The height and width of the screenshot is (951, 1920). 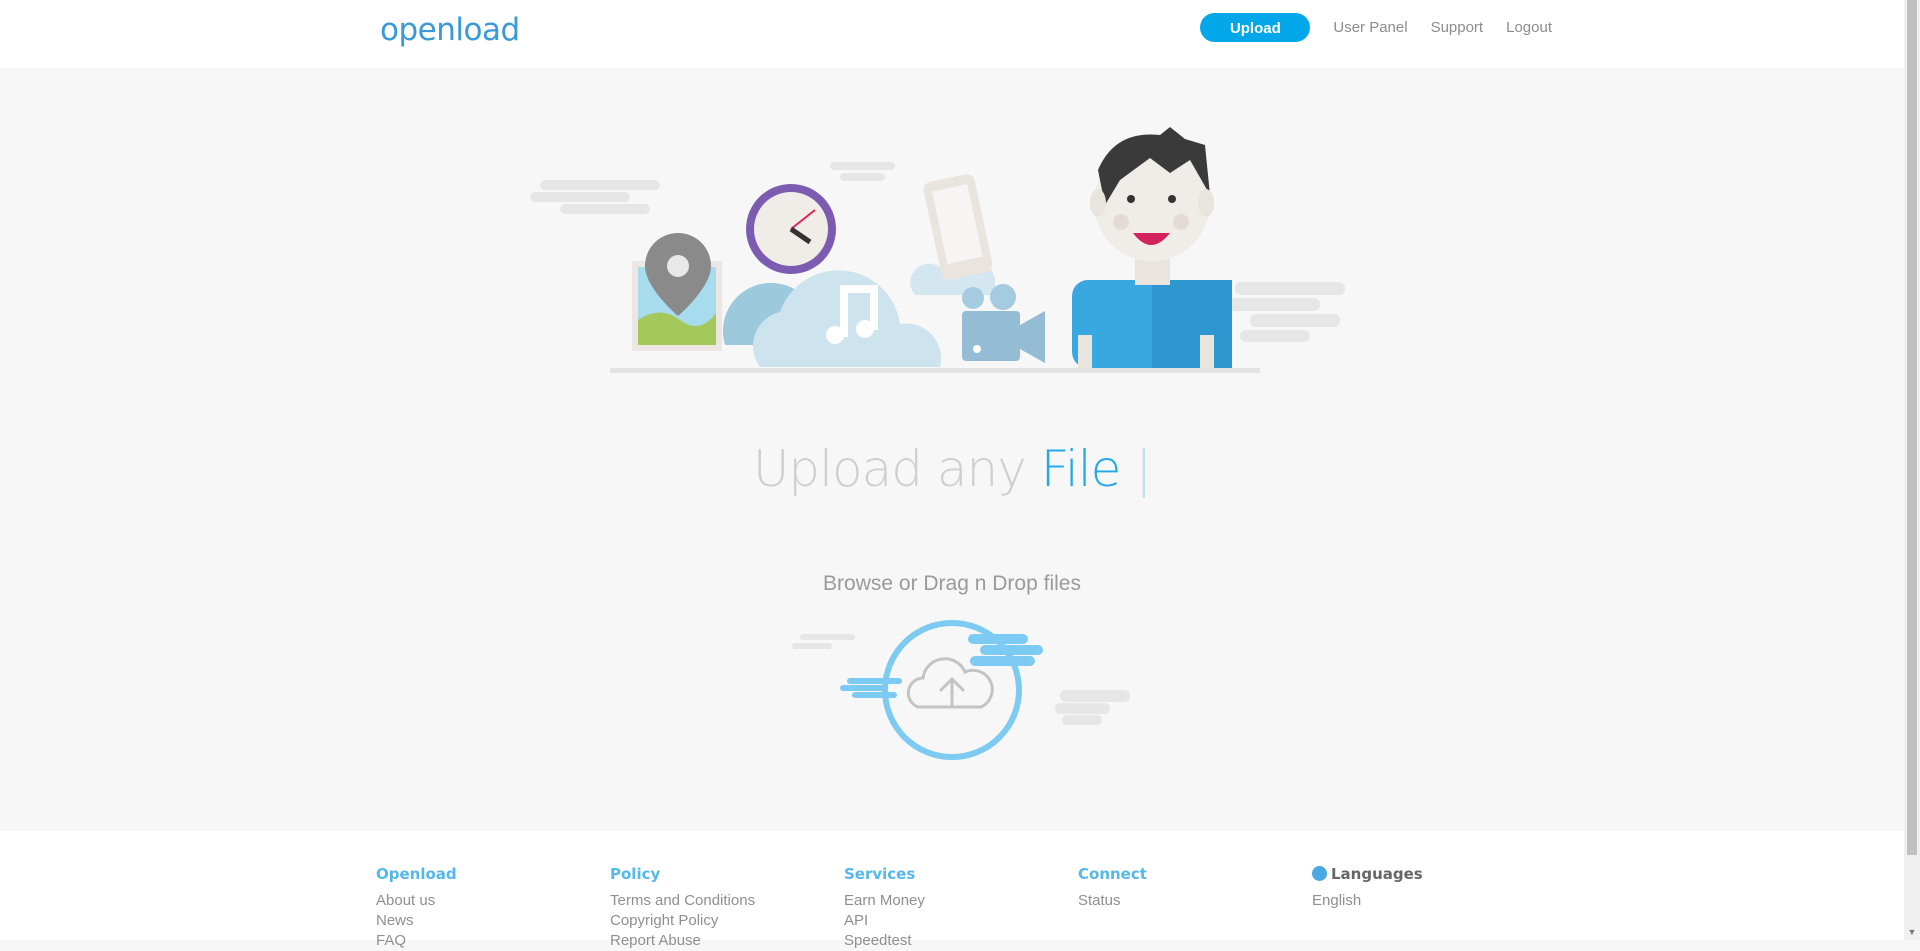 I want to click on browse-text: Browse or Drag n Drop files, so click(x=952, y=584).